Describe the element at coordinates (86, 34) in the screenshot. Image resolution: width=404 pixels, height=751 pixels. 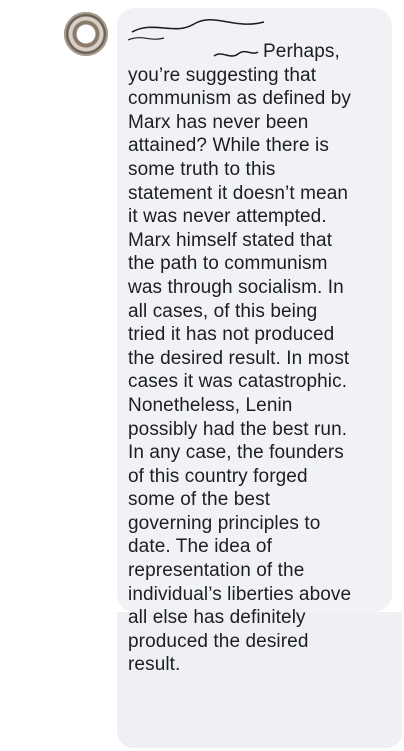
I see `commenter-avatar` at that location.